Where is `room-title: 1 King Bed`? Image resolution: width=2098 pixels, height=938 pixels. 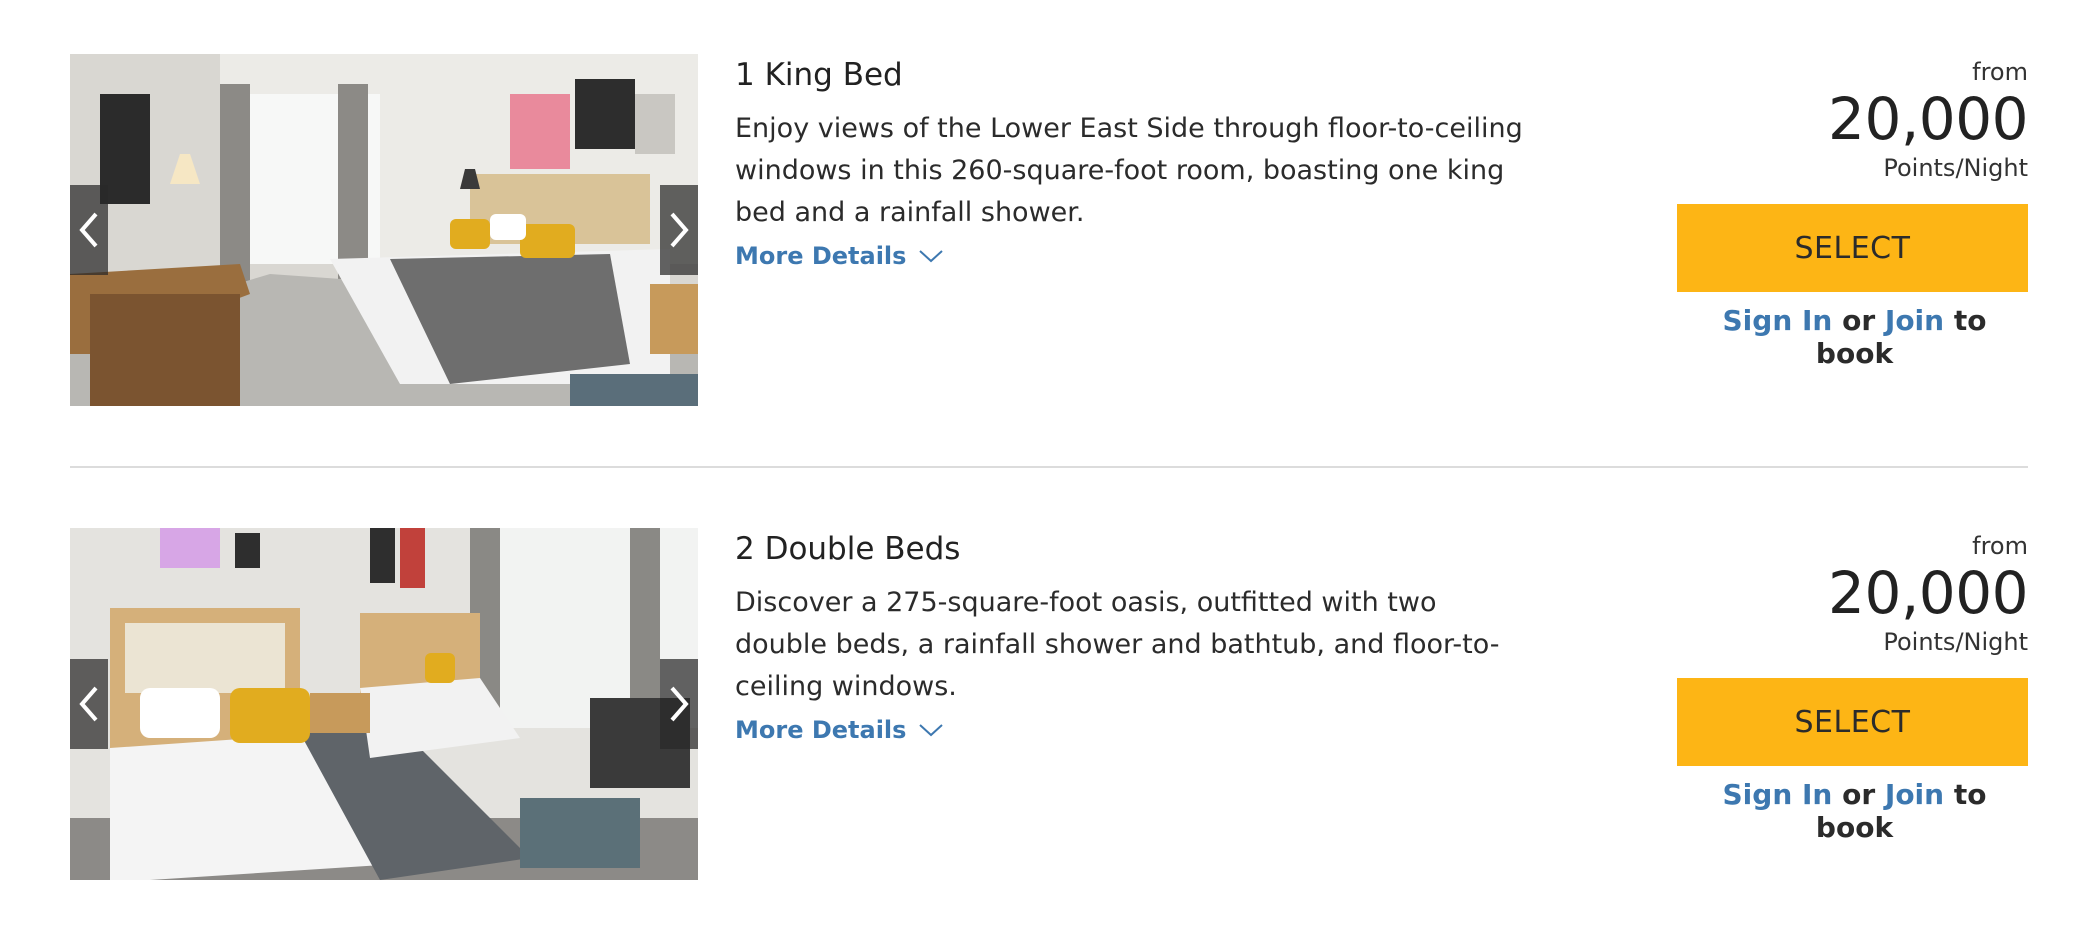 room-title: 1 King Bed is located at coordinates (819, 75).